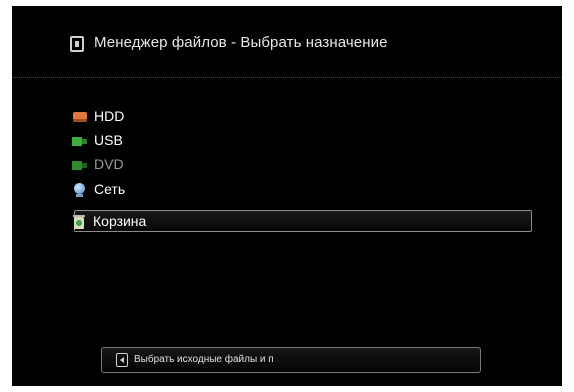  What do you see at coordinates (307, 165) in the screenshot?
I see `destination-item-dvd: DVD` at bounding box center [307, 165].